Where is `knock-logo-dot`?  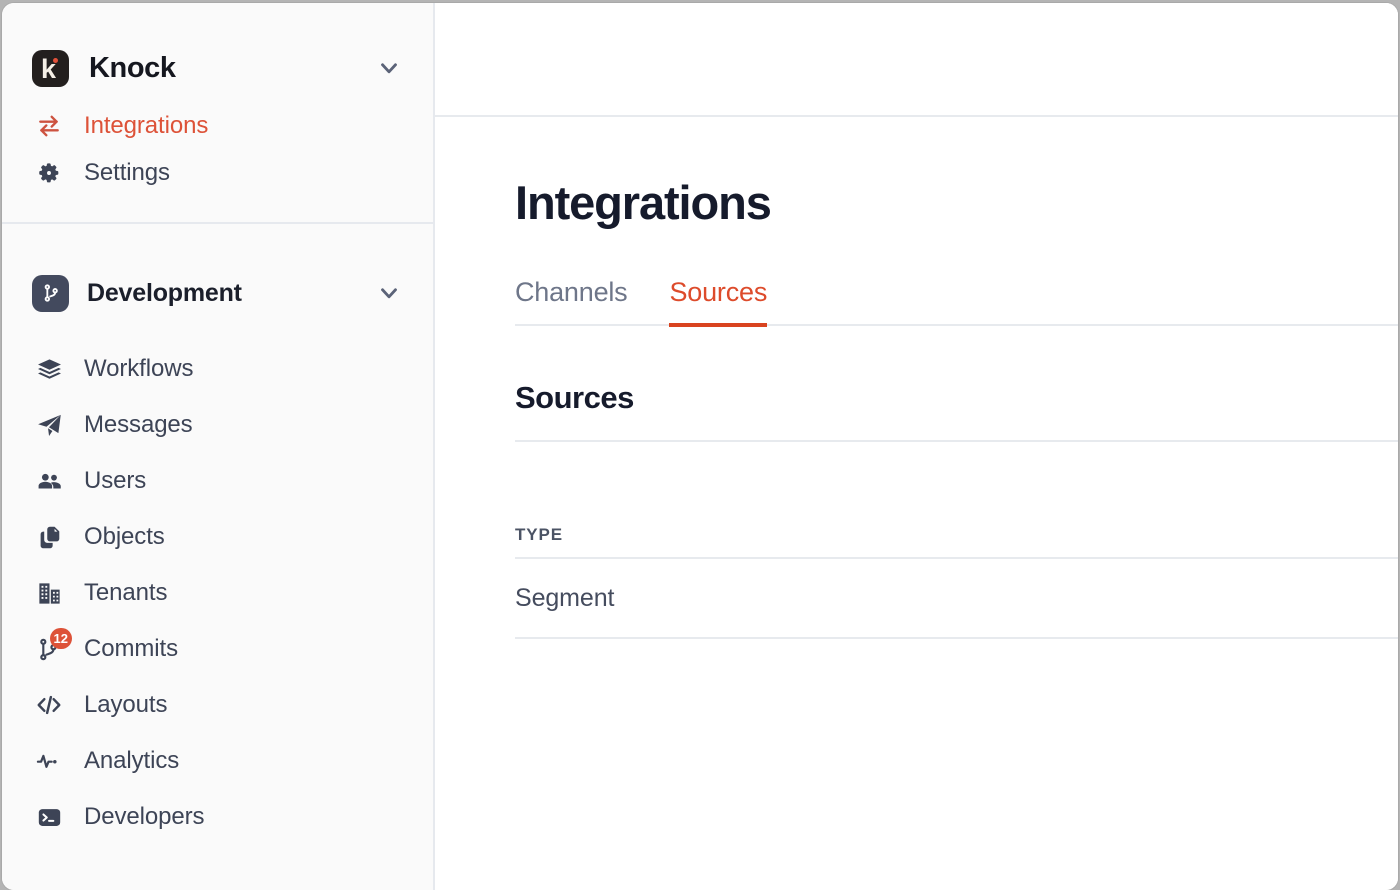
knock-logo-dot is located at coordinates (55, 60).